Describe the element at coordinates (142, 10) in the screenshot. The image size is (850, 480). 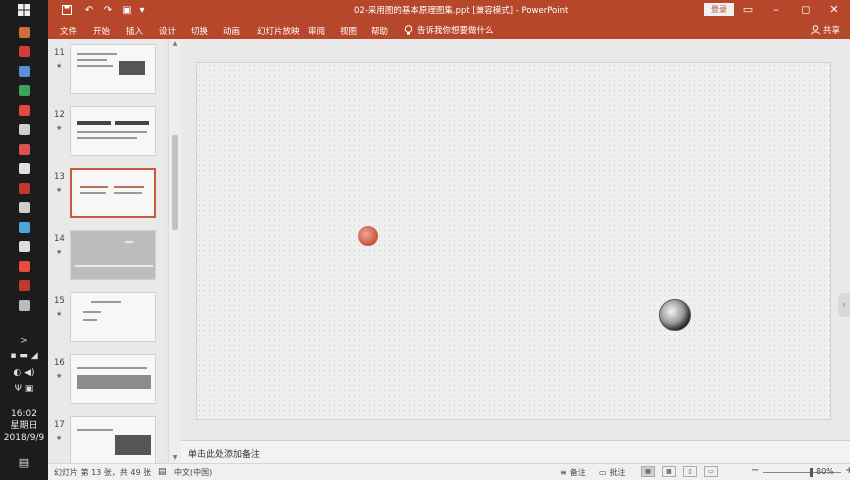
I see `customize-qat-icon: ▾` at that location.